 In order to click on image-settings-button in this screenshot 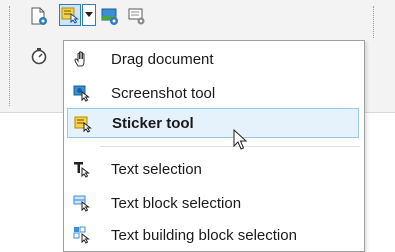, I will do `click(110, 16)`.